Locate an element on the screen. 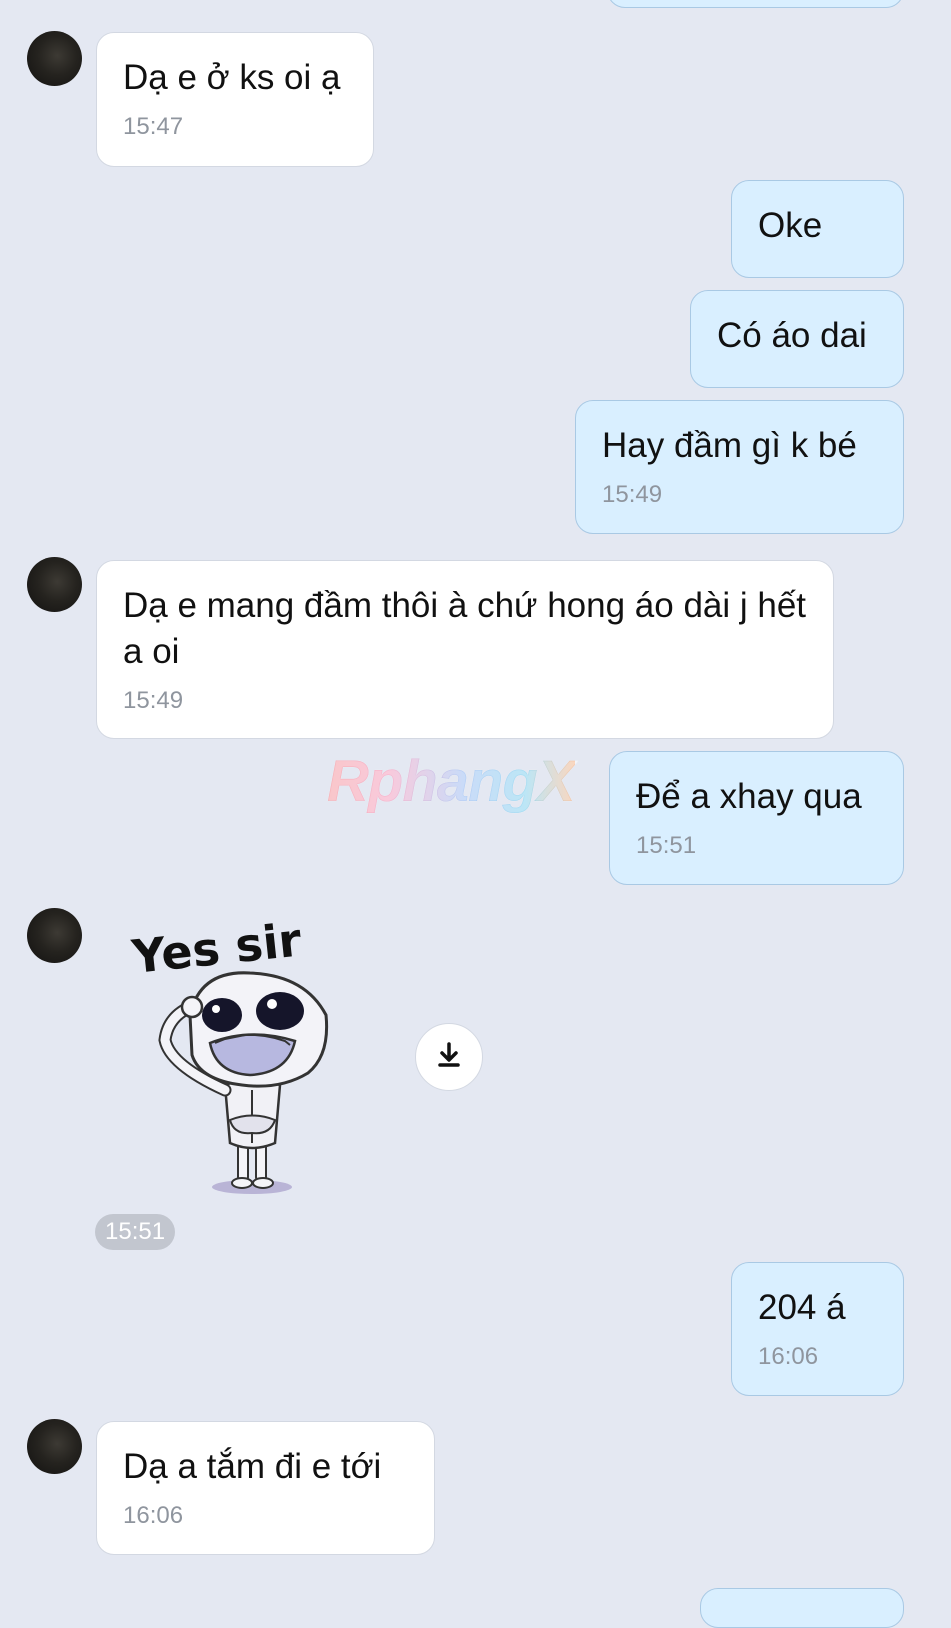 The height and width of the screenshot is (1628, 951). outgoing-message-bubble: Oke is located at coordinates (817, 229).